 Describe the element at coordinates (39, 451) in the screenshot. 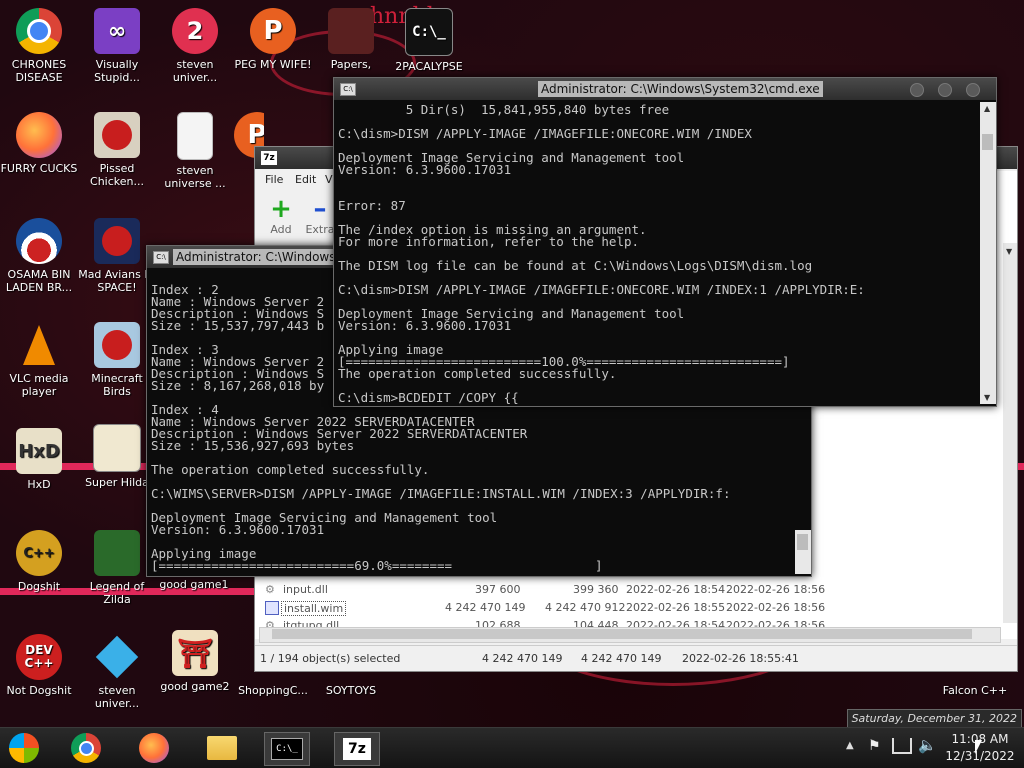

I see `hxd-icon: HxD` at that location.